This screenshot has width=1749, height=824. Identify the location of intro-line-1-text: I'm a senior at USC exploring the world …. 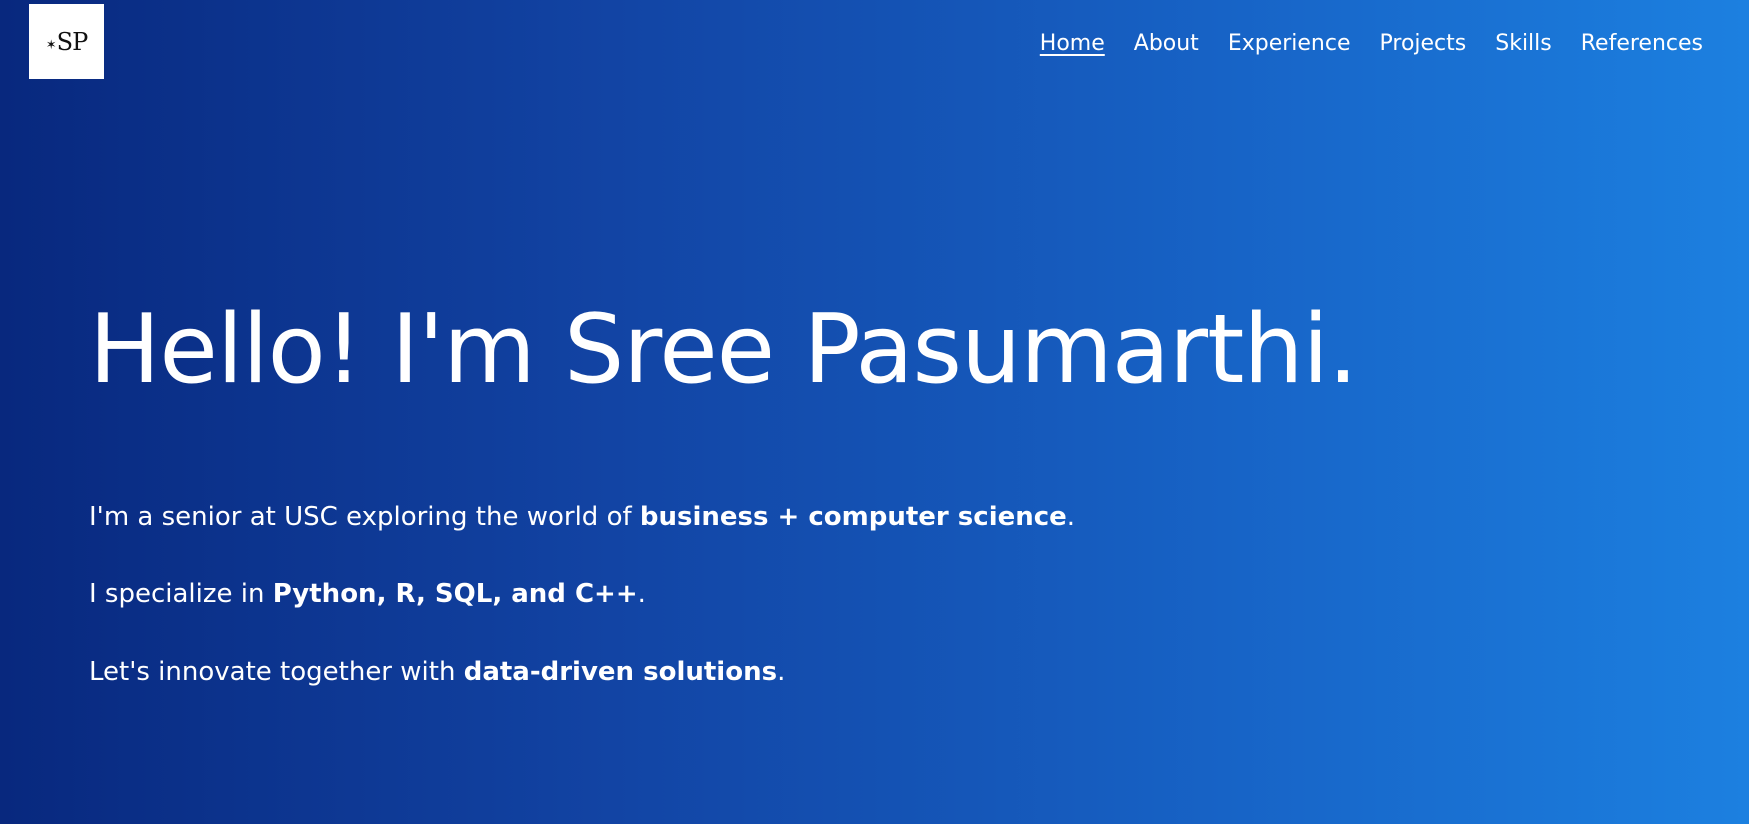
(364, 517).